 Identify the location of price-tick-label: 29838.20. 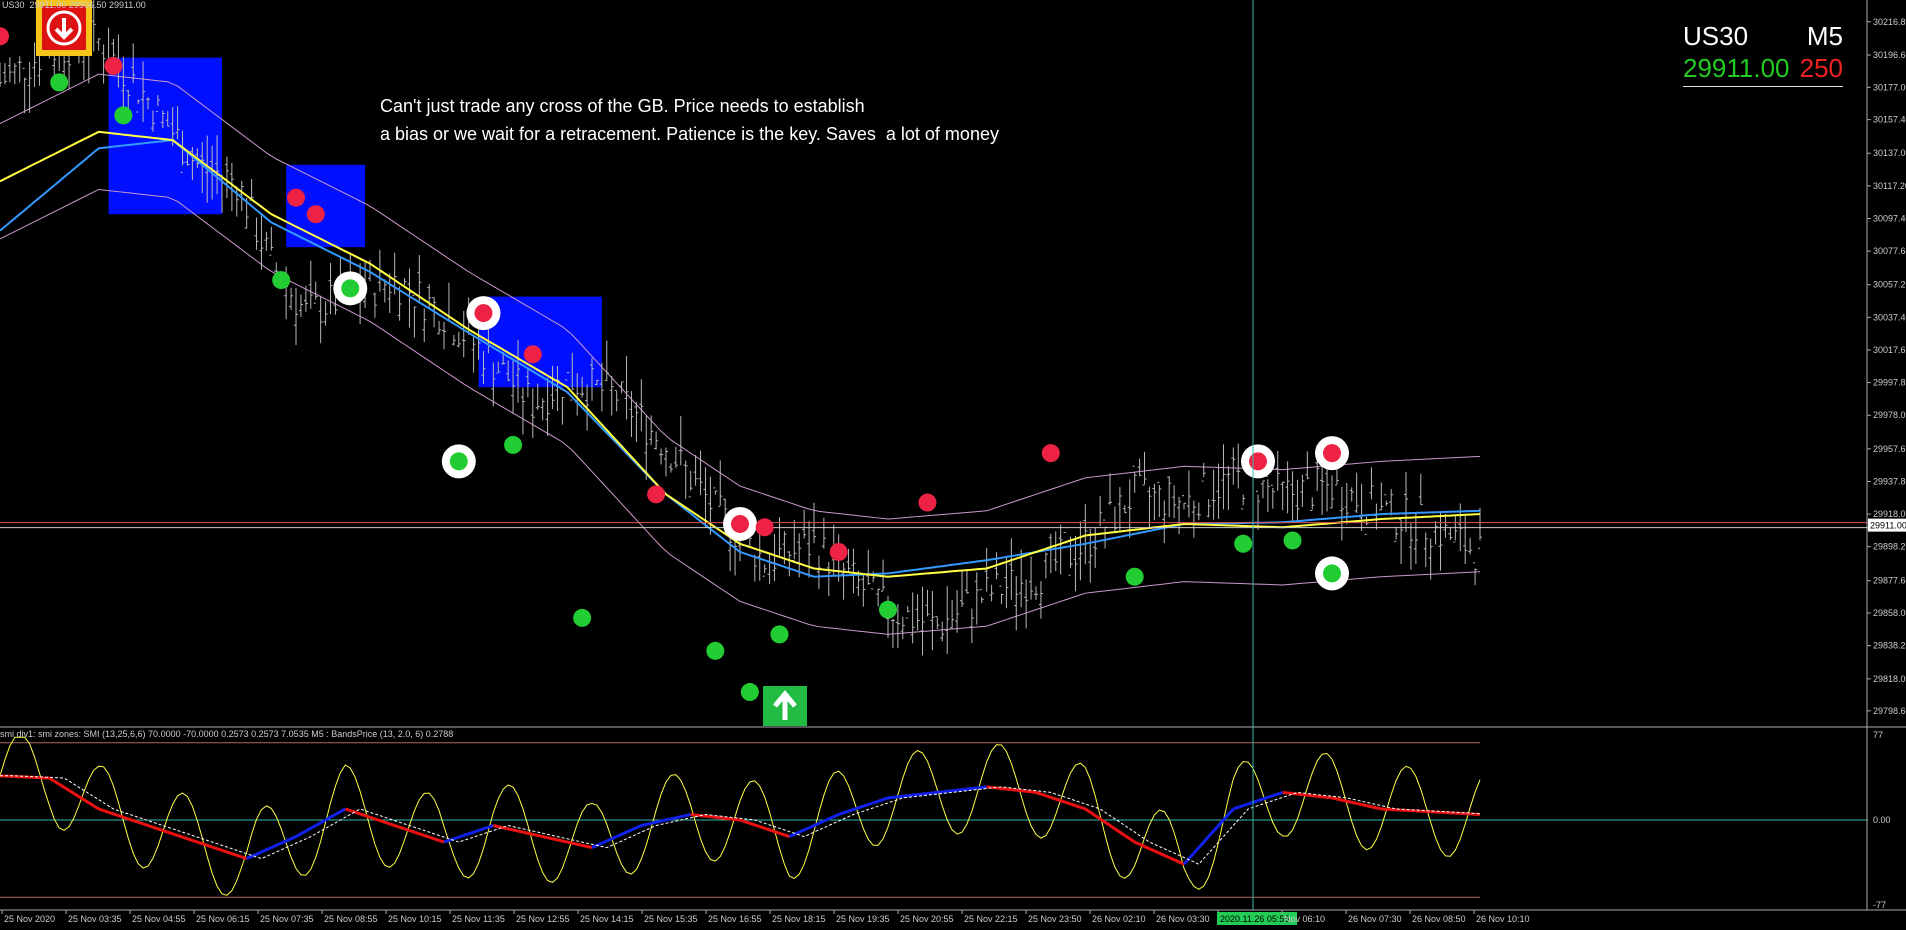
(1889, 646).